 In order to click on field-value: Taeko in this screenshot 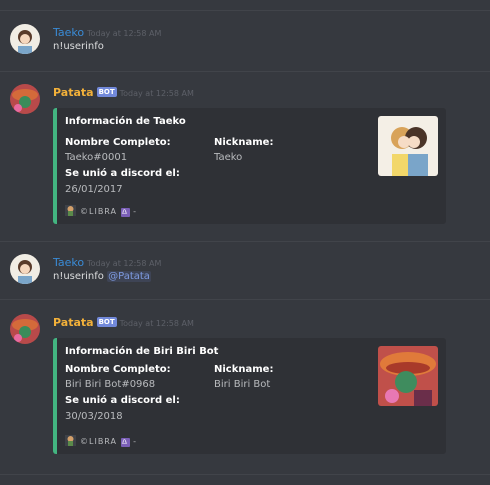, I will do `click(228, 157)`.